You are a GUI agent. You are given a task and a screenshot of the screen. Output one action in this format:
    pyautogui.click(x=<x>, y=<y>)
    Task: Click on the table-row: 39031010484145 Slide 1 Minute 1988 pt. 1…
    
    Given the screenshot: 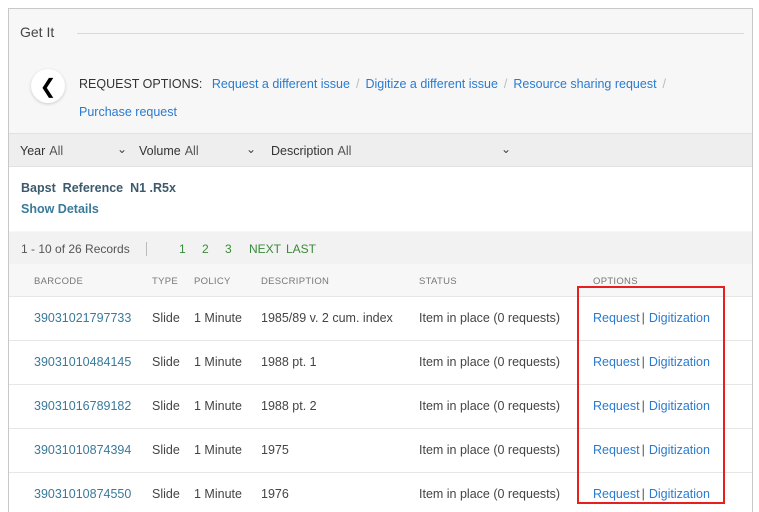 What is the action you would take?
    pyautogui.click(x=380, y=362)
    